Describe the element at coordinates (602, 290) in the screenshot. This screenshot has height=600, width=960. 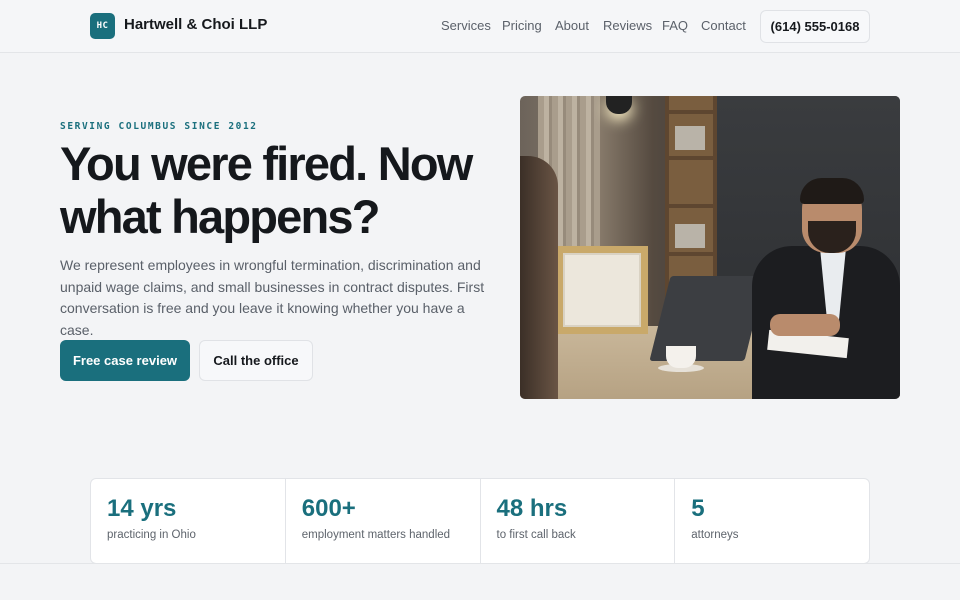
I see `photo-certificate-frame` at that location.